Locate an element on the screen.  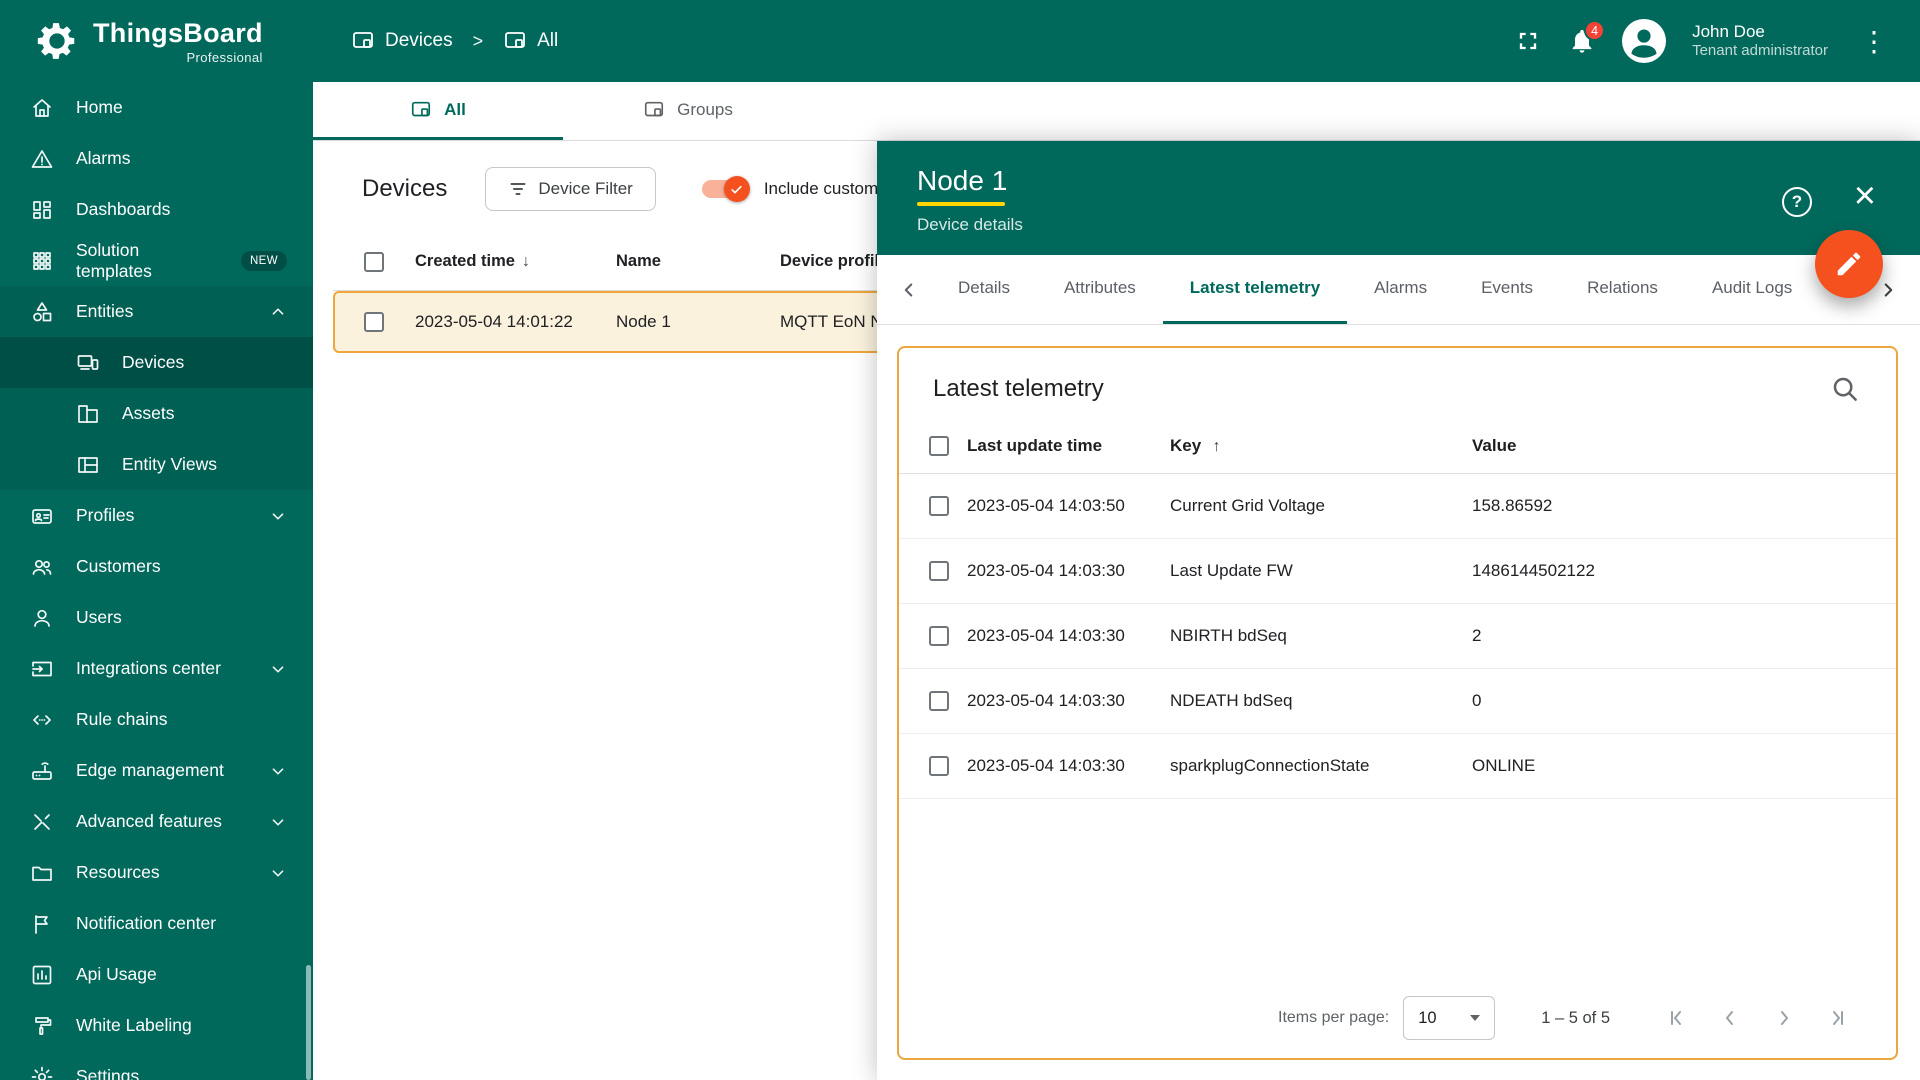
tab-audit-logs: Audit Logs is located at coordinates (1752, 289).